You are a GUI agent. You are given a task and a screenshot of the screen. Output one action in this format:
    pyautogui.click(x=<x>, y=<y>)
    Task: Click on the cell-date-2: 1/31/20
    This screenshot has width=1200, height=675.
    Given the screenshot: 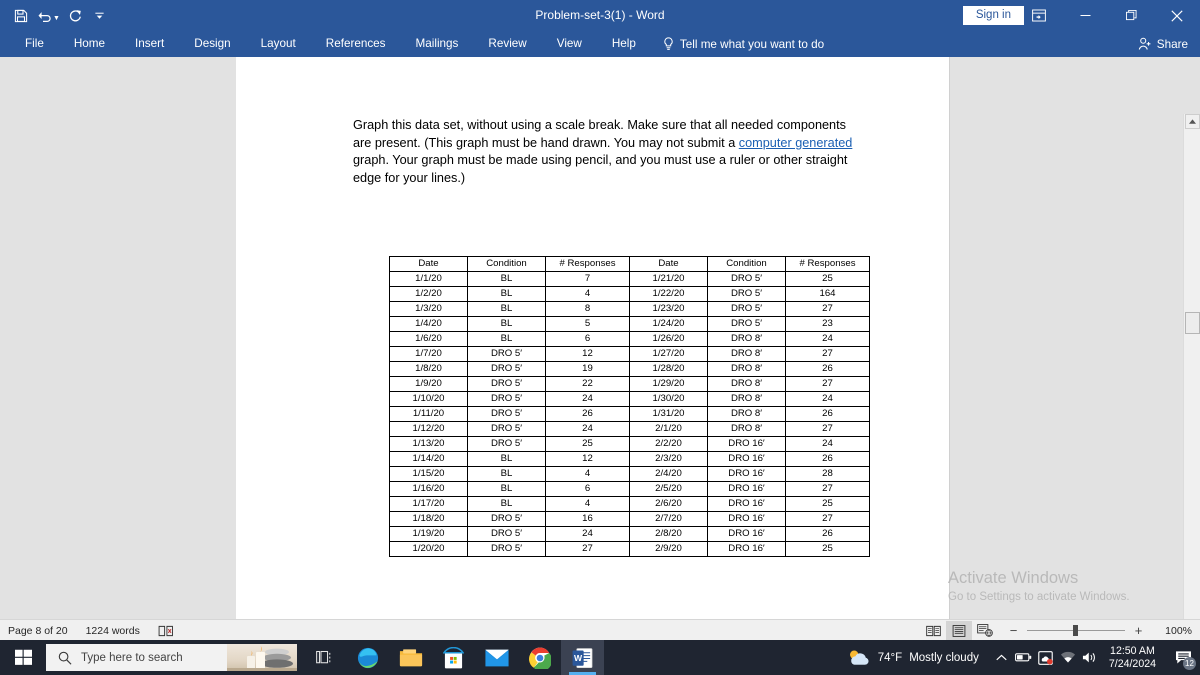 What is the action you would take?
    pyautogui.click(x=668, y=414)
    